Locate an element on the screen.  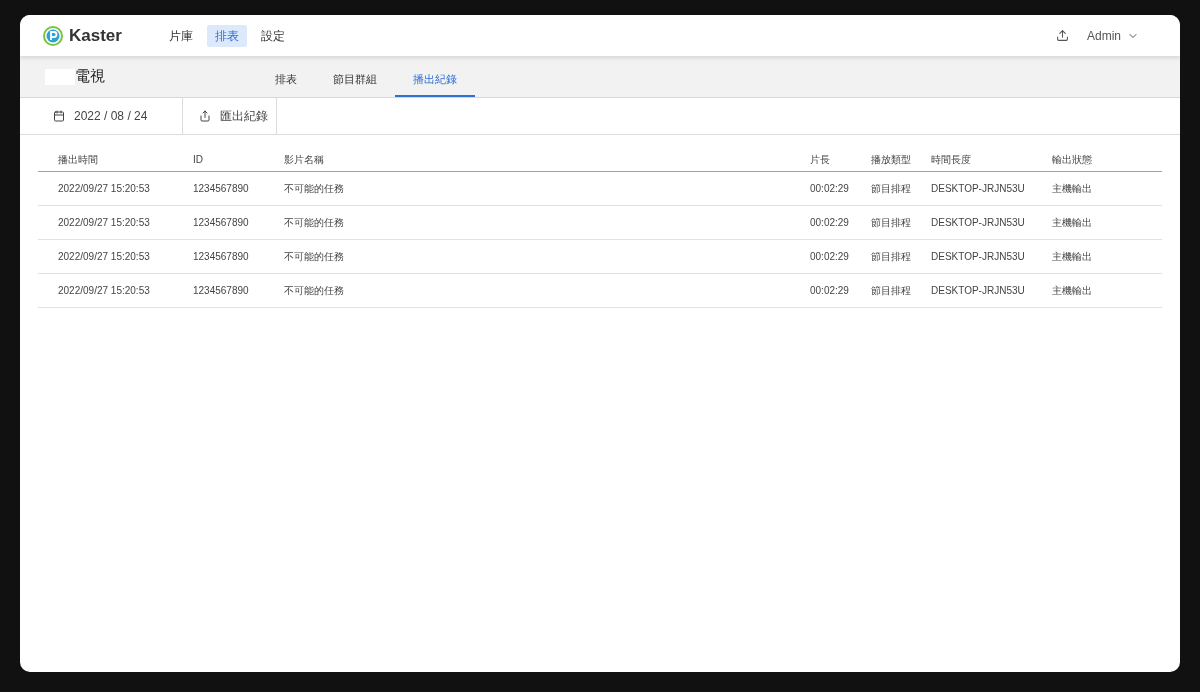
section-tab: 排表 is located at coordinates (286, 83).